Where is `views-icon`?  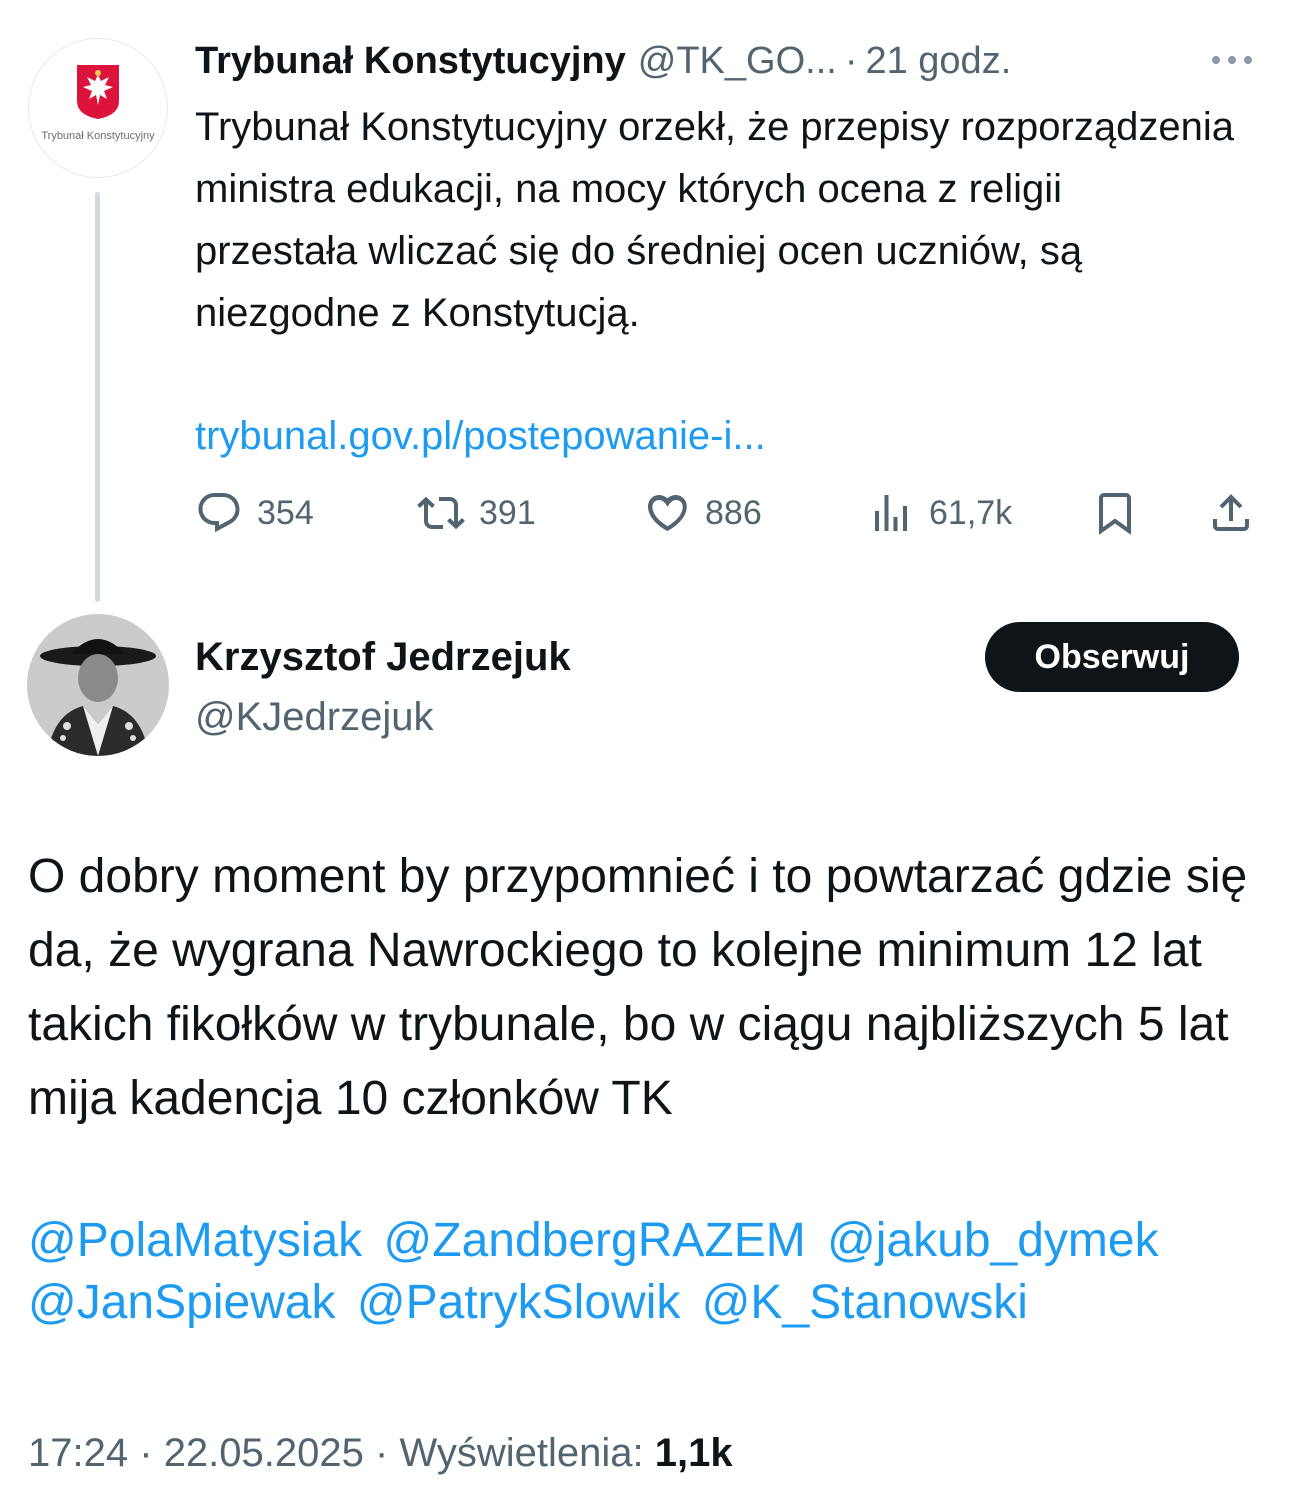
views-icon is located at coordinates (891, 513).